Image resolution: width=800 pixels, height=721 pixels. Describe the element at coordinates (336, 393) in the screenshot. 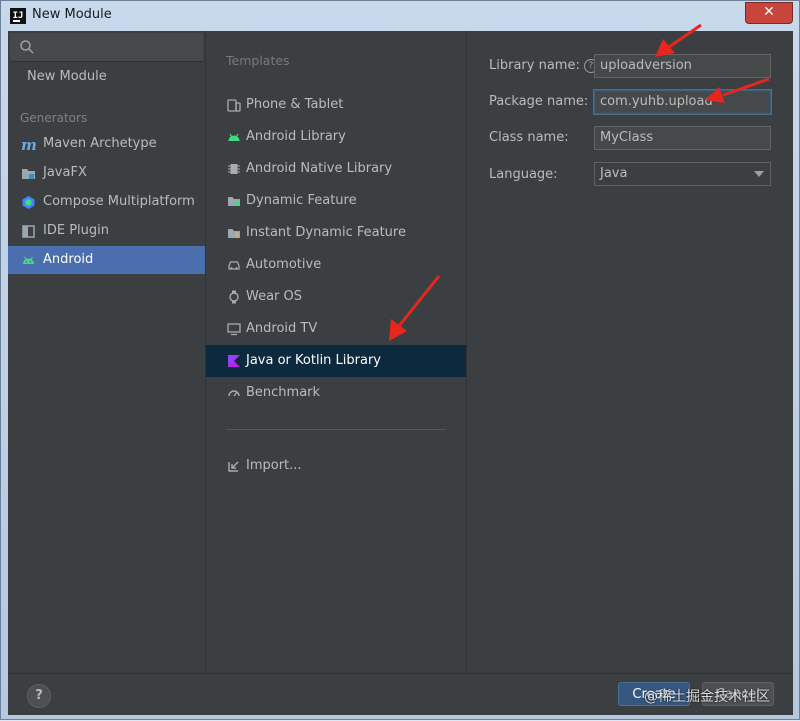

I see `template-benchmark: Benchmark` at that location.